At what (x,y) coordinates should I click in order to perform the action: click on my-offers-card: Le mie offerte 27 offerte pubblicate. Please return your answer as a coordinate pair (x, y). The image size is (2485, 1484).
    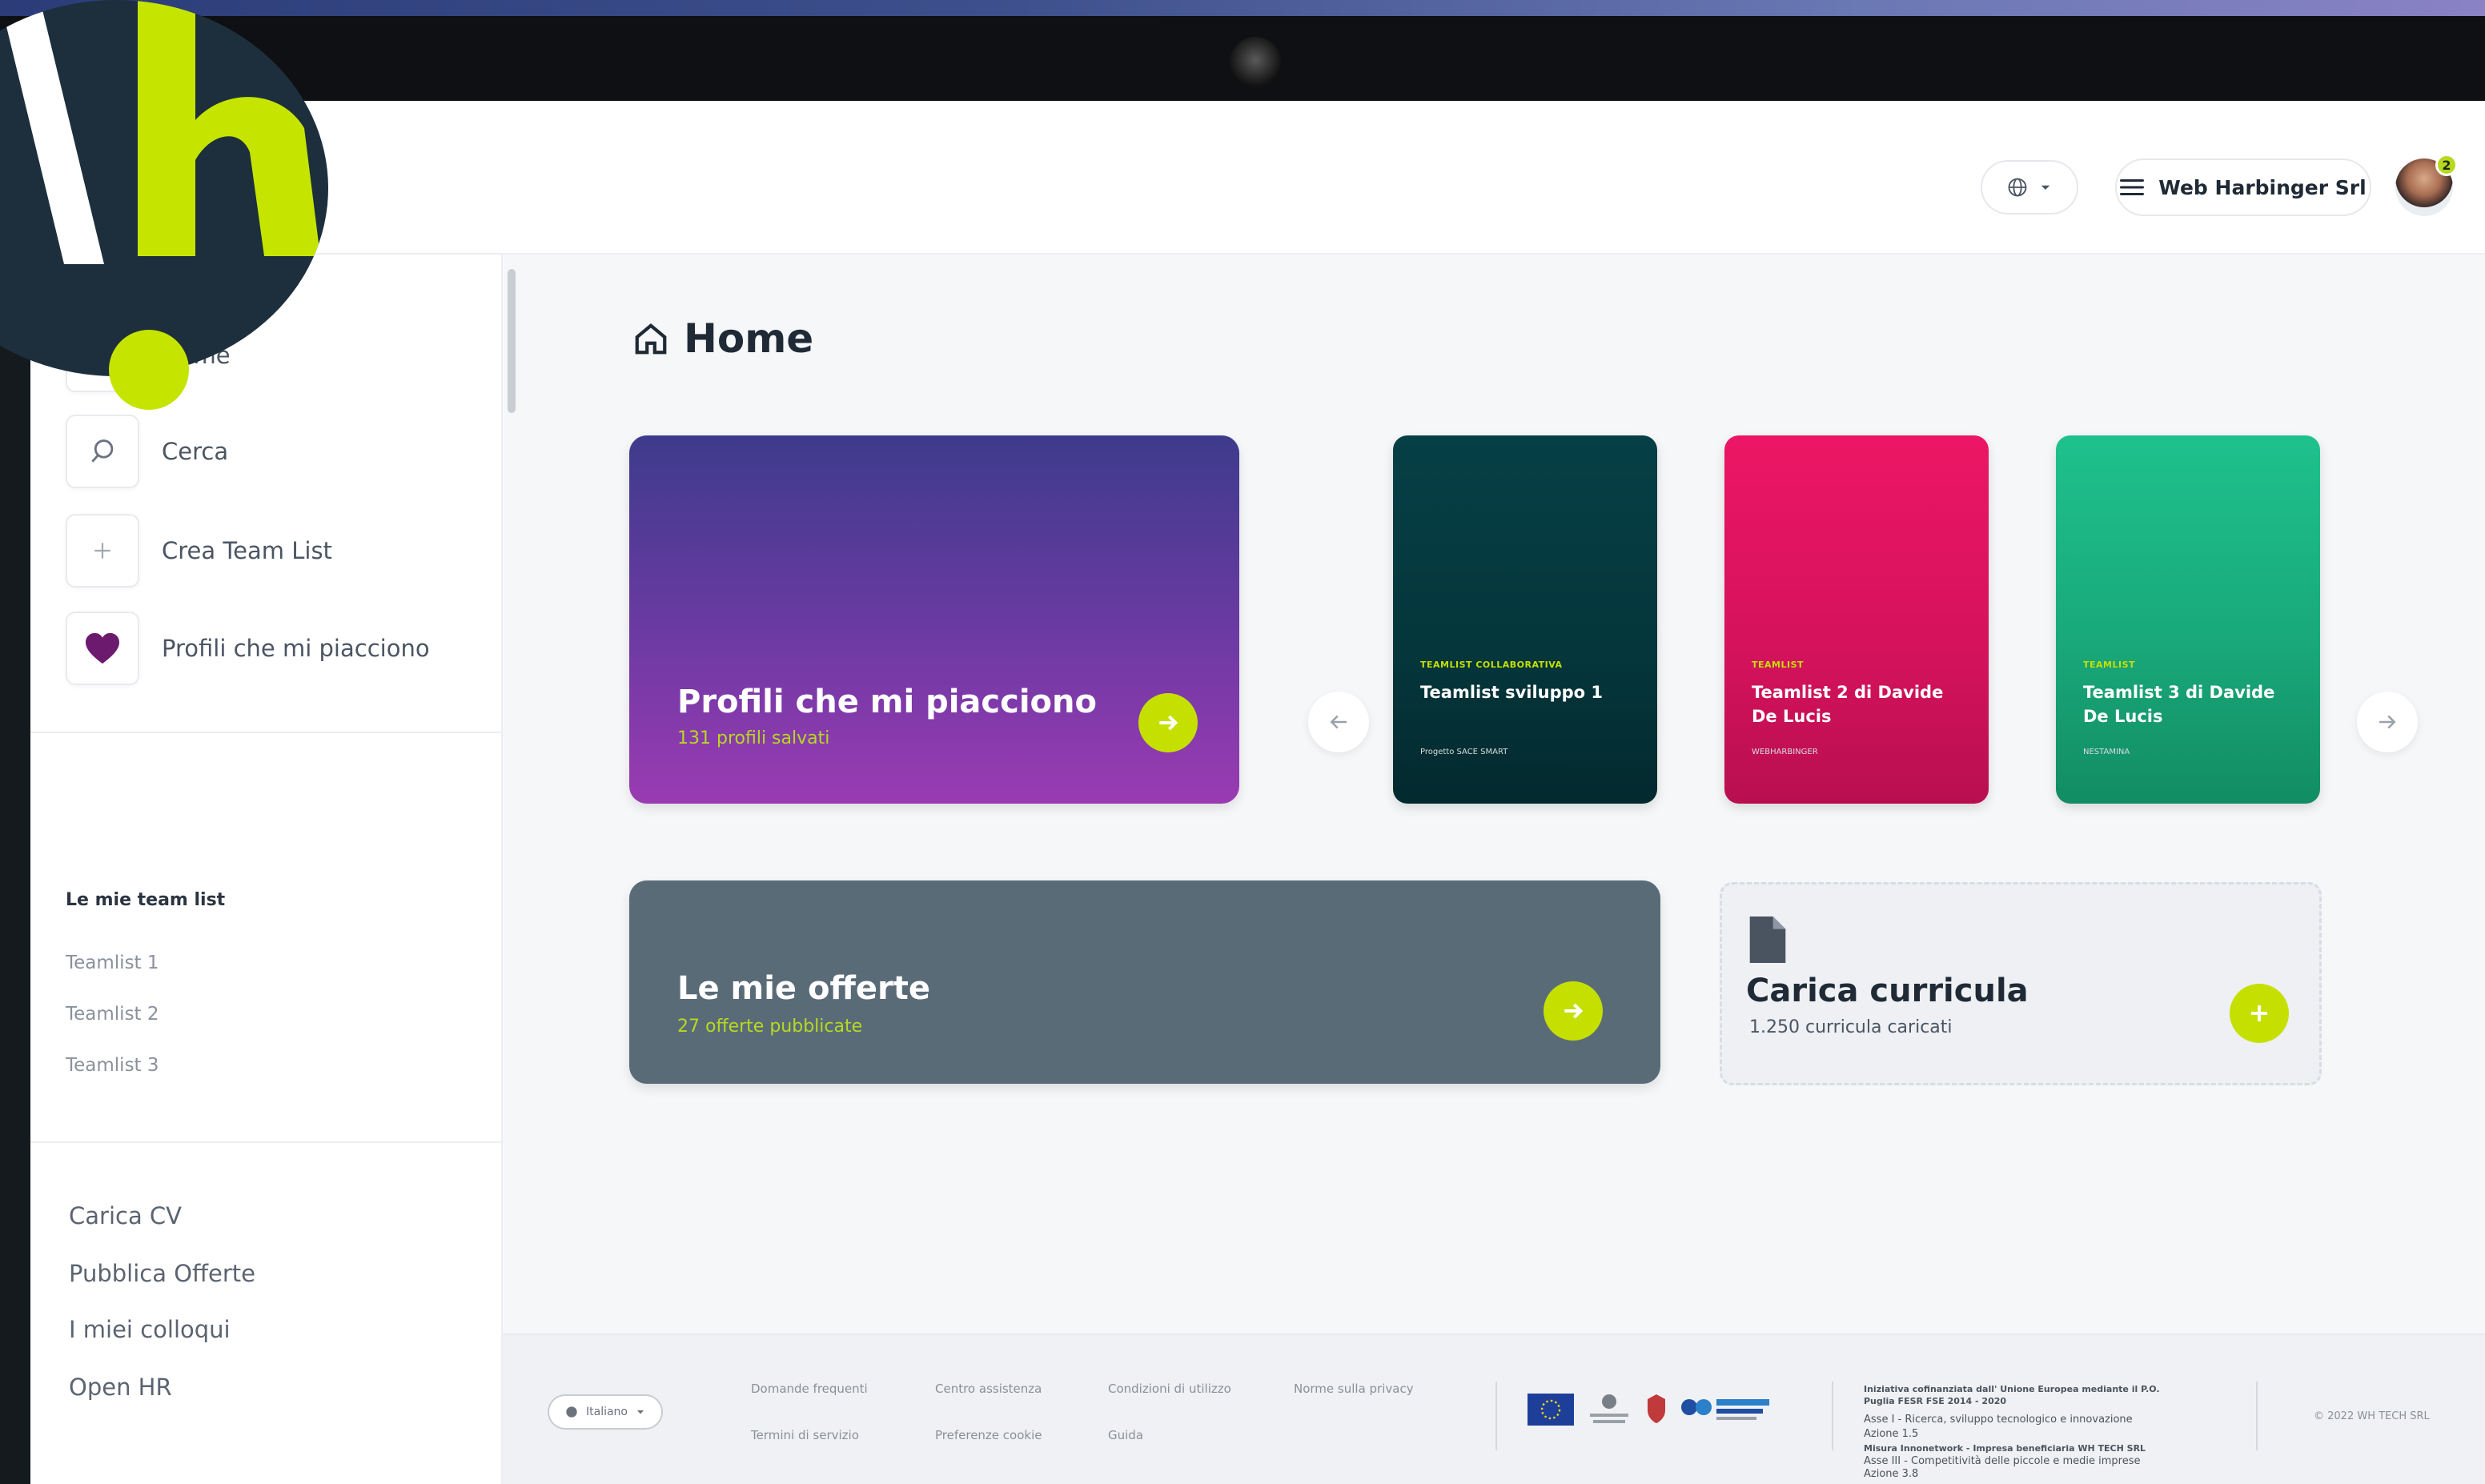
    Looking at the image, I should click on (1144, 982).